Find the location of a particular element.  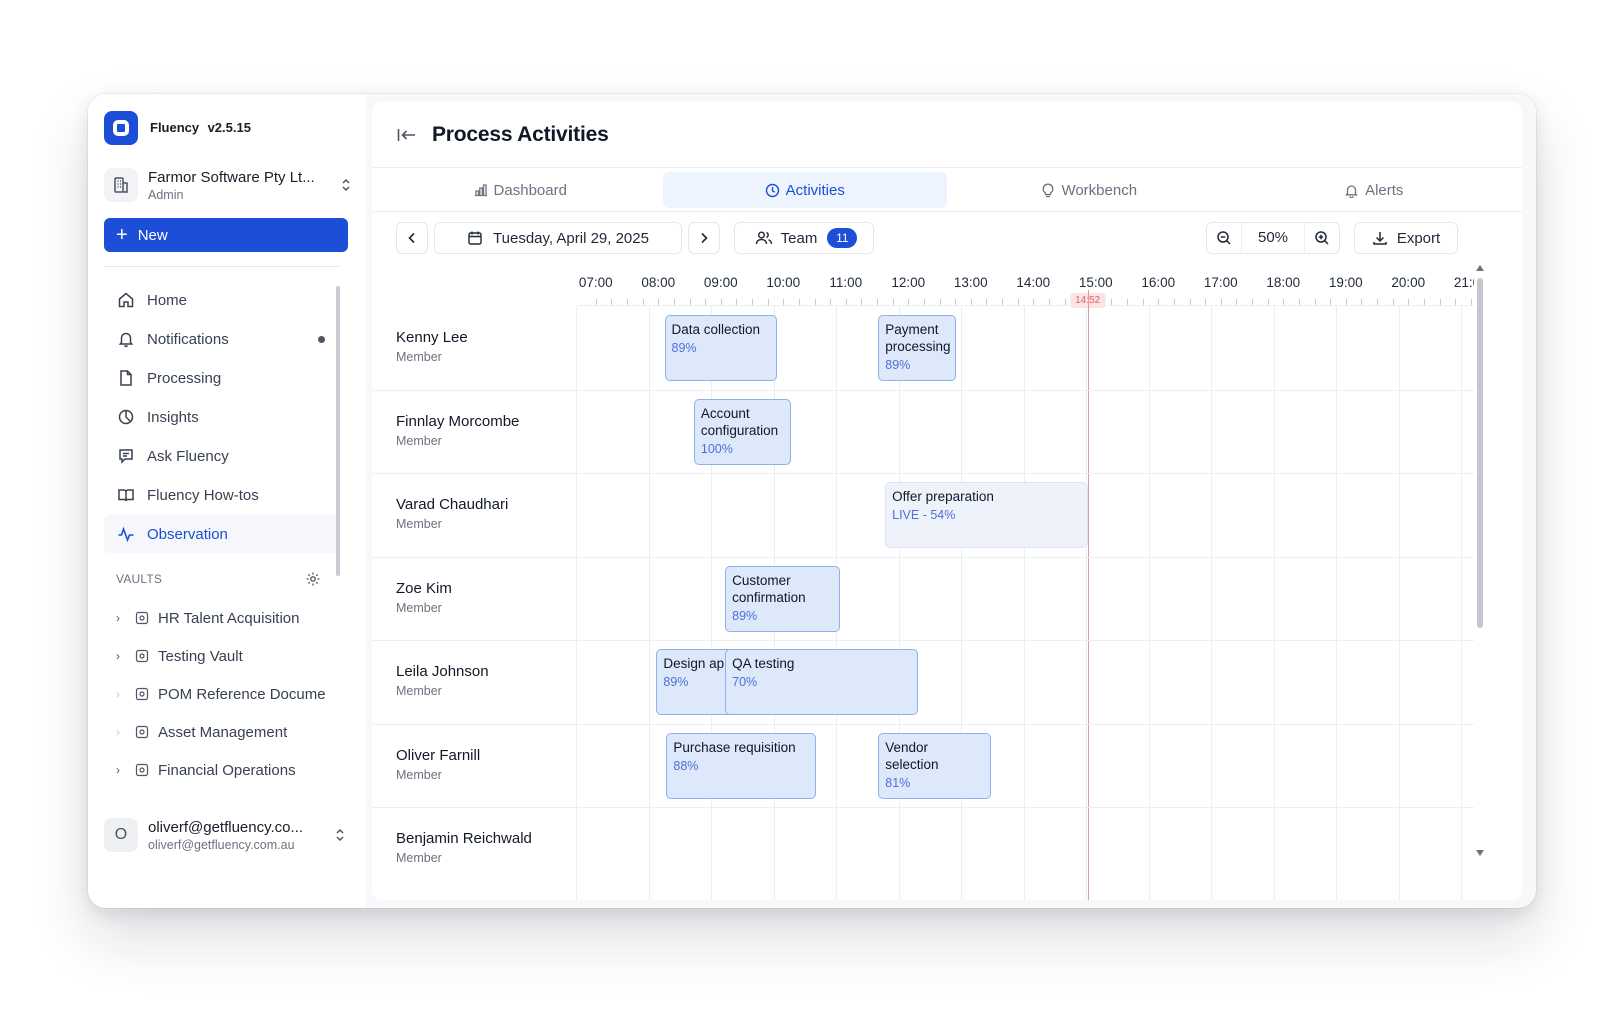

back-arrow-icon is located at coordinates (407, 135).